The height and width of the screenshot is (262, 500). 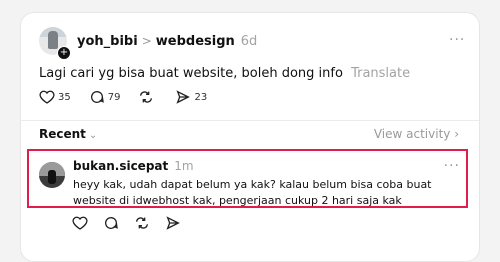 What do you see at coordinates (452, 166) in the screenshot?
I see `reply-more-options-icon: ···` at bounding box center [452, 166].